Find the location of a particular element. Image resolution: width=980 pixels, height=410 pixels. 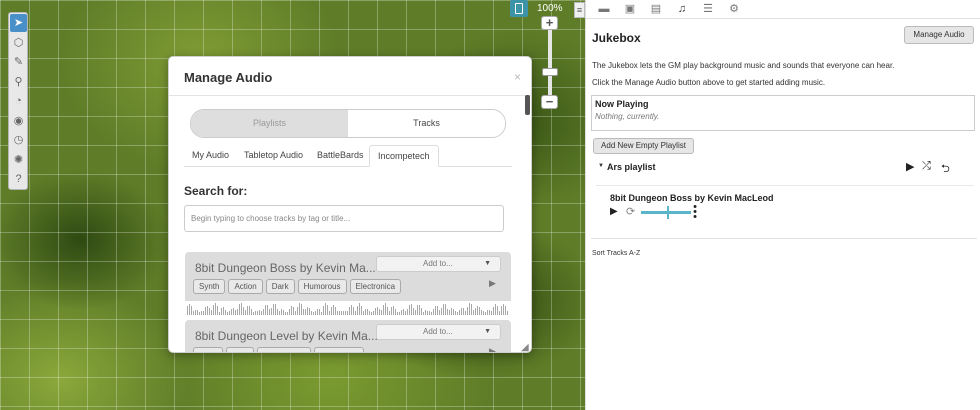

art-library-icon: ▣ is located at coordinates (630, 9).